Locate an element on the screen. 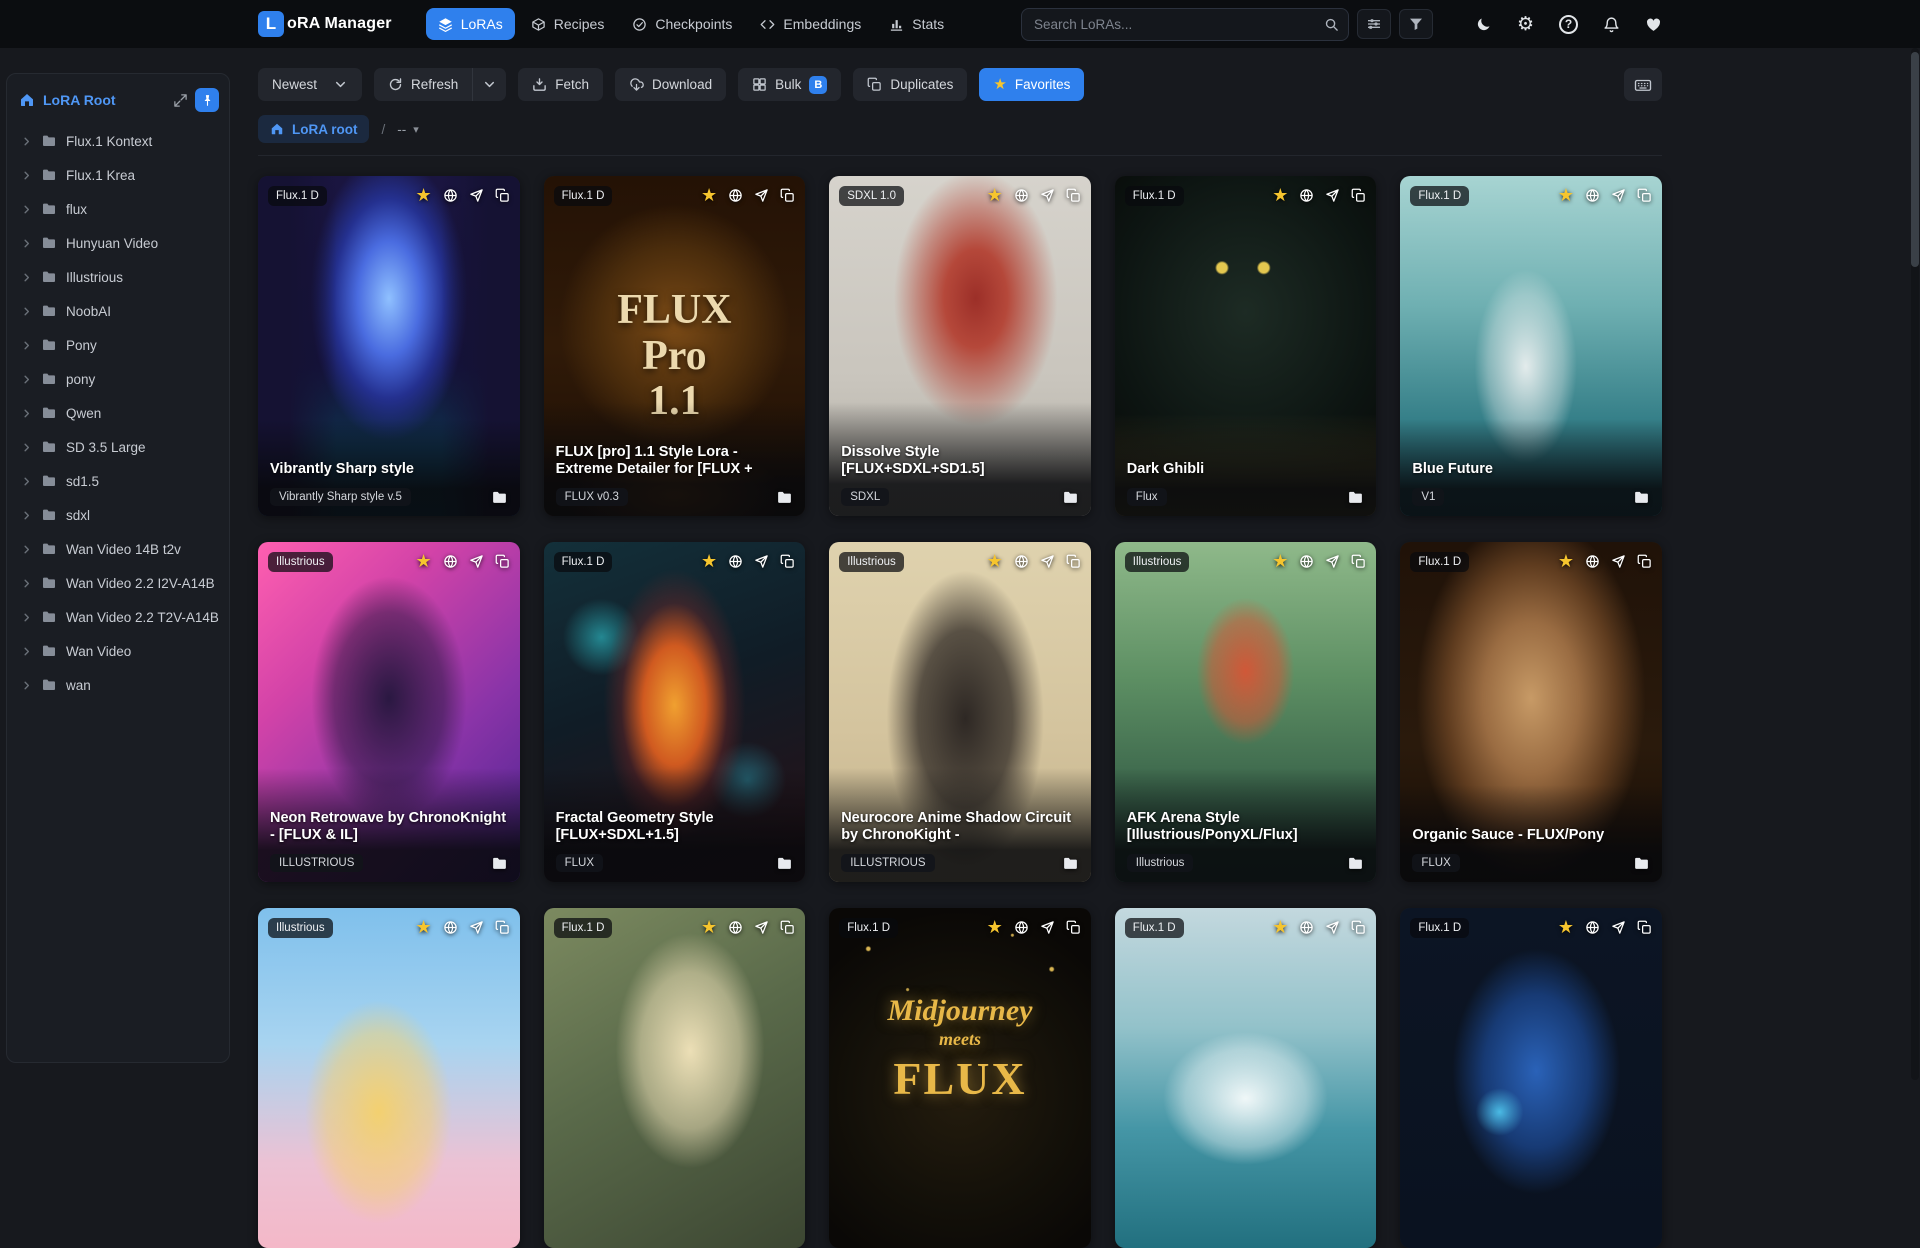 This screenshot has width=1920, height=1248. folder-item: Illustrious is located at coordinates (118, 277).